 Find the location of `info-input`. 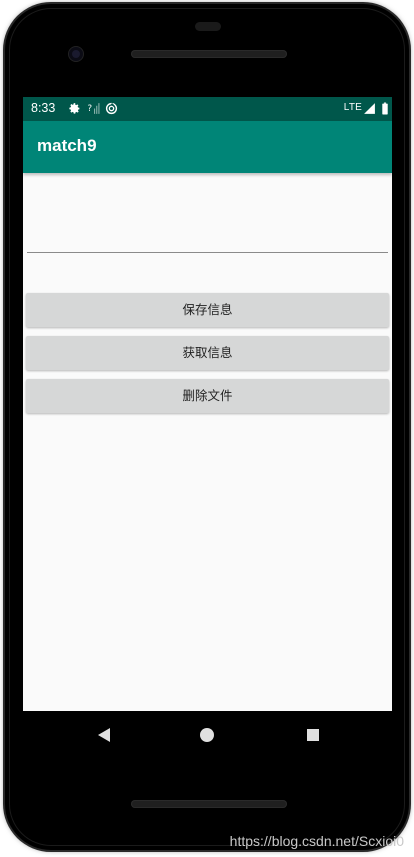

info-input is located at coordinates (207, 234).